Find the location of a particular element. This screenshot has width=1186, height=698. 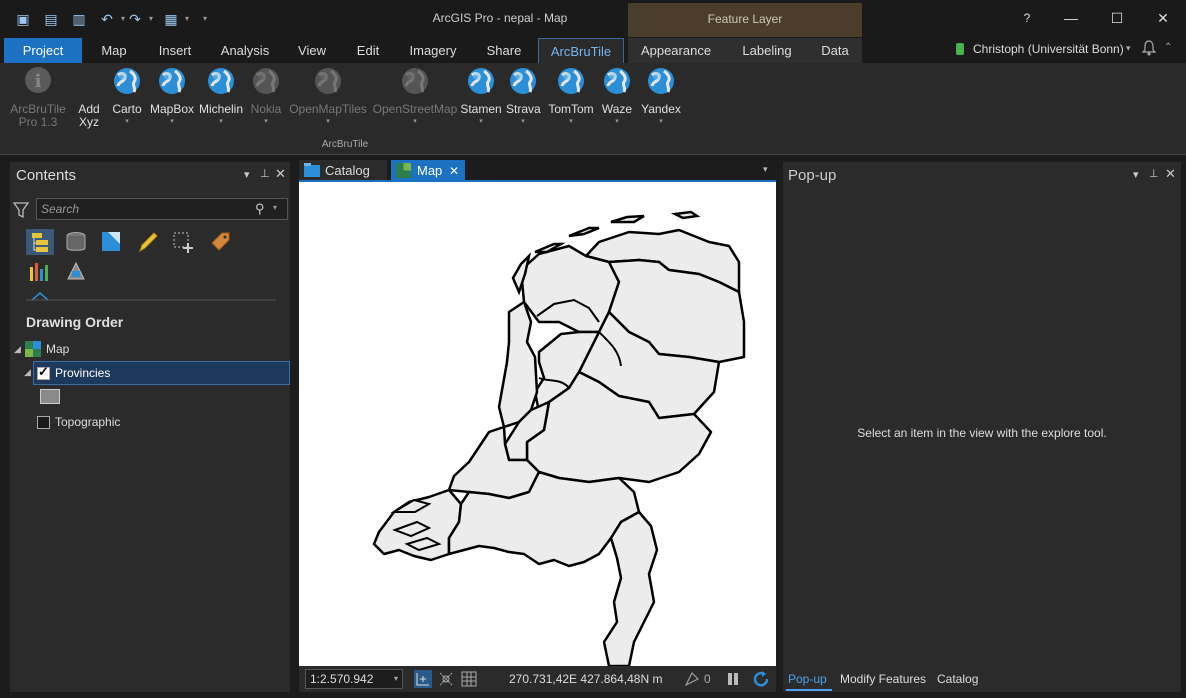

contents-search-input is located at coordinates (146, 209).